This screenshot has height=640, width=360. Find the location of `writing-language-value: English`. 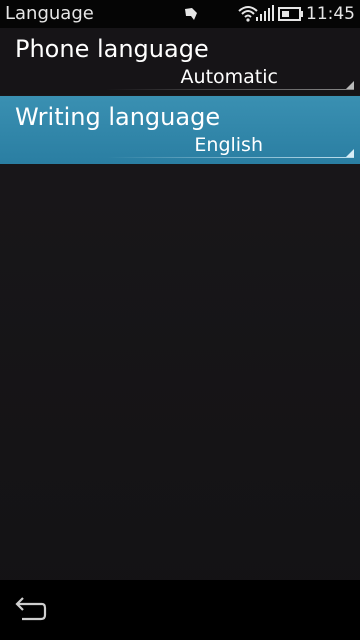

writing-language-value: English is located at coordinates (228, 145).